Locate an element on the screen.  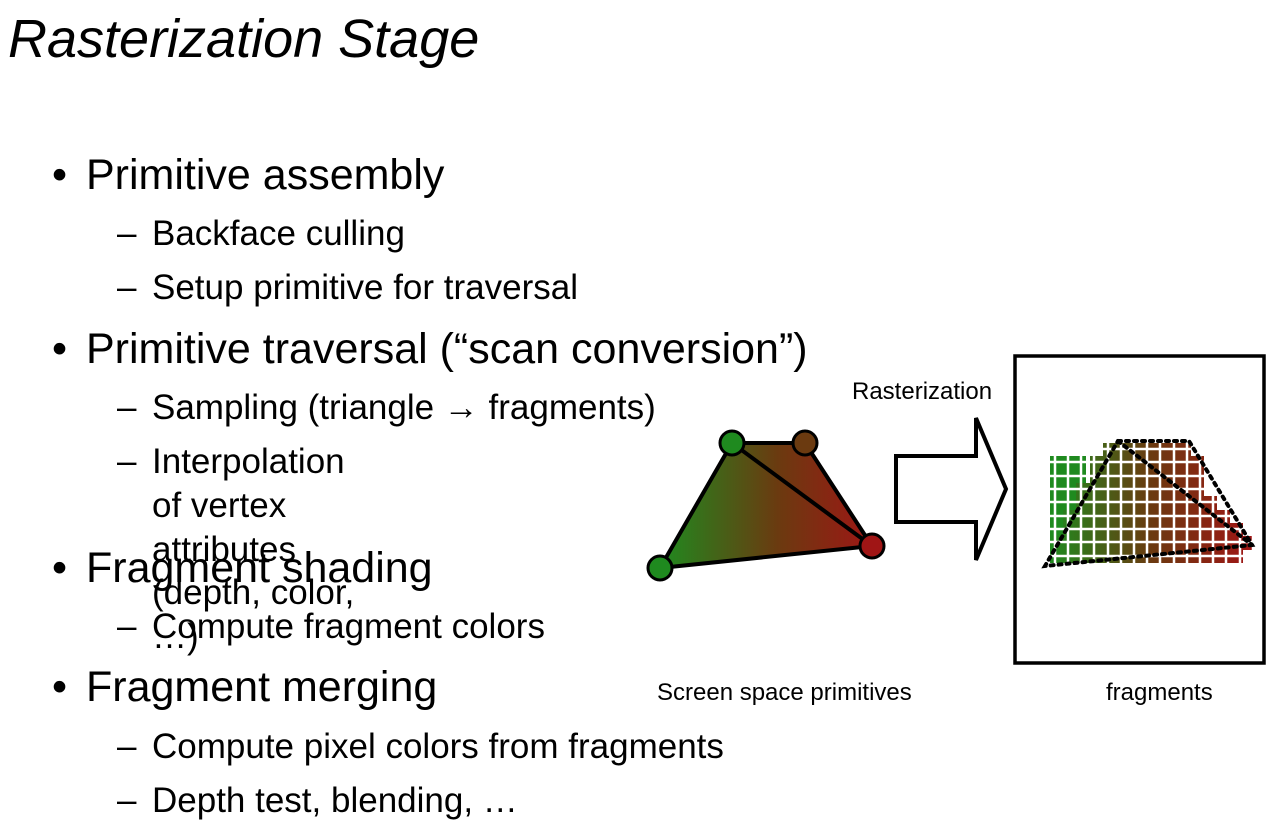
sub-bullet-compute-pixel-colors: – Compute pixel colors from fragments is located at coordinates (420, 747).